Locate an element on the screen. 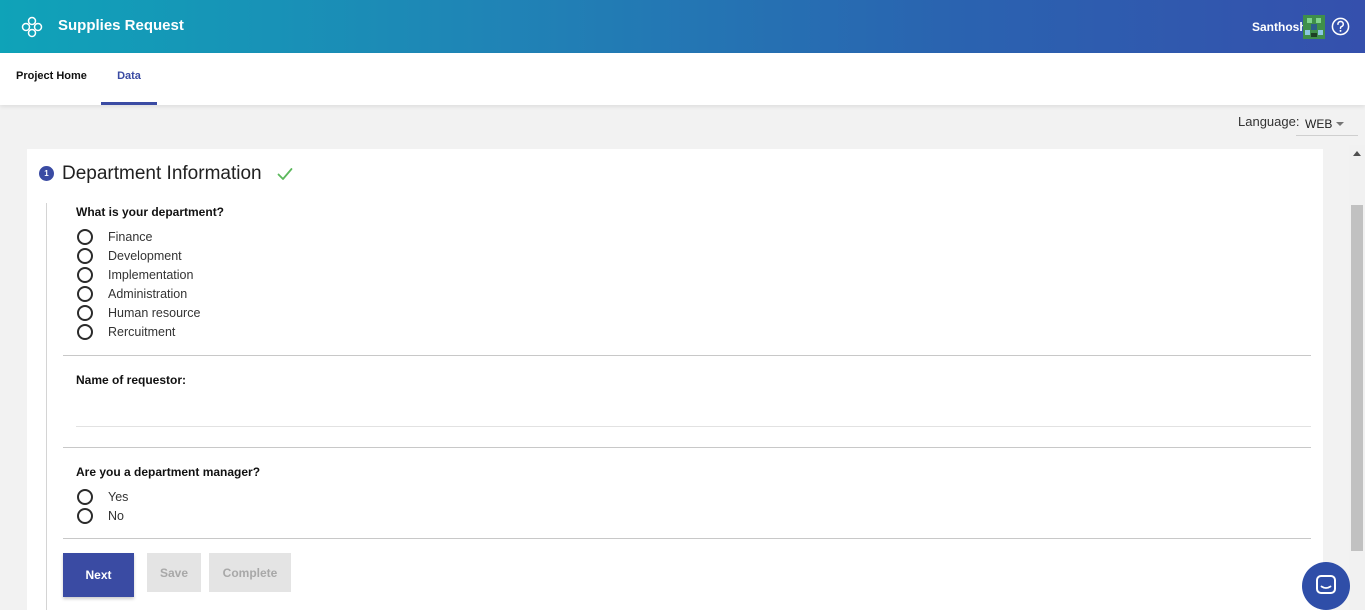 The height and width of the screenshot is (610, 1365). step-badge: 1 is located at coordinates (46, 173).